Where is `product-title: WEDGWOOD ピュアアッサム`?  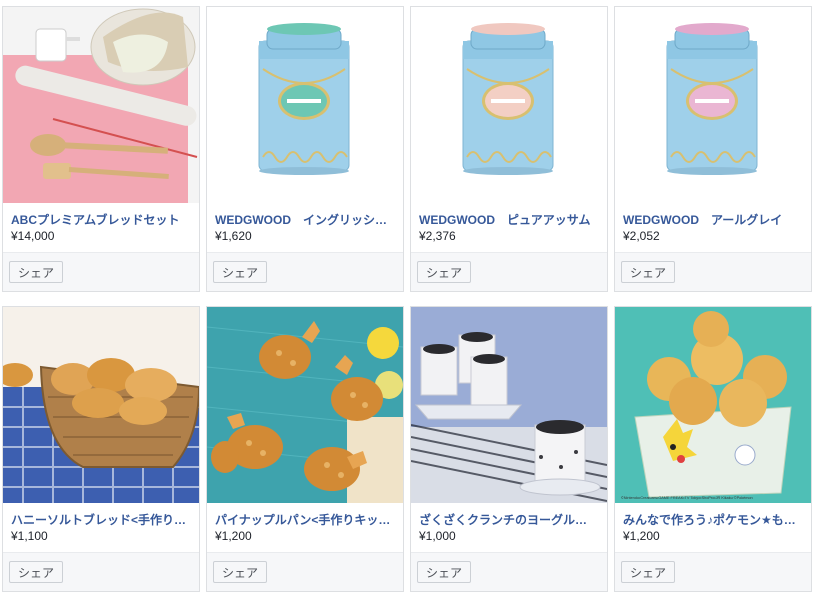 product-title: WEDGWOOD ピュアアッサム is located at coordinates (508, 219).